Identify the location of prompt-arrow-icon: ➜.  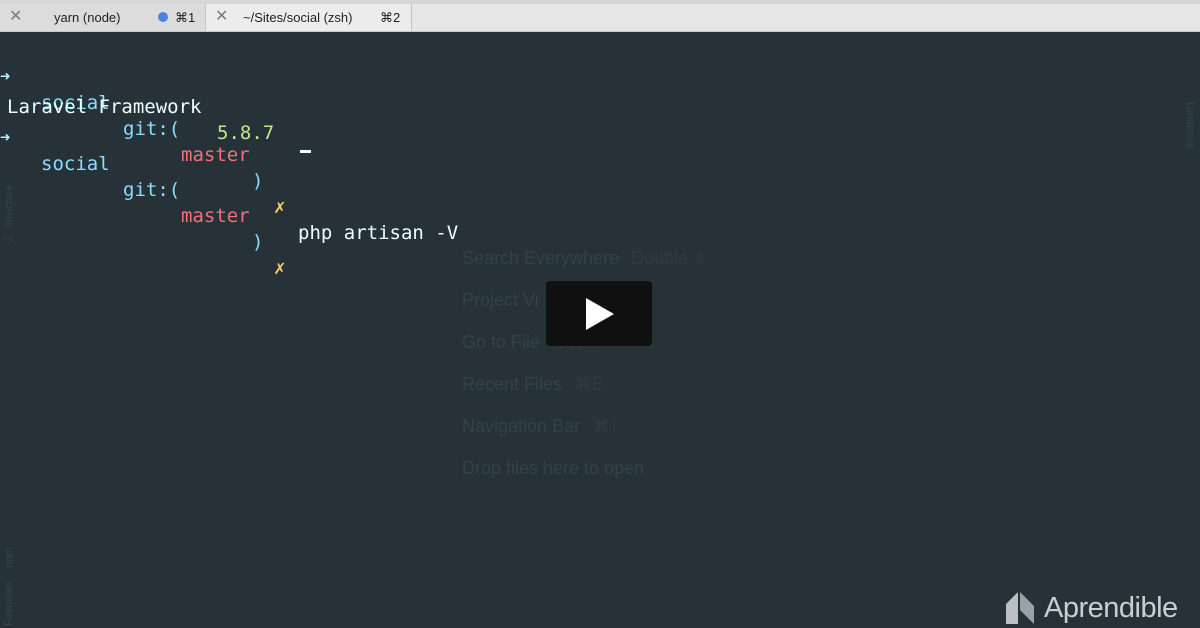
(5, 138).